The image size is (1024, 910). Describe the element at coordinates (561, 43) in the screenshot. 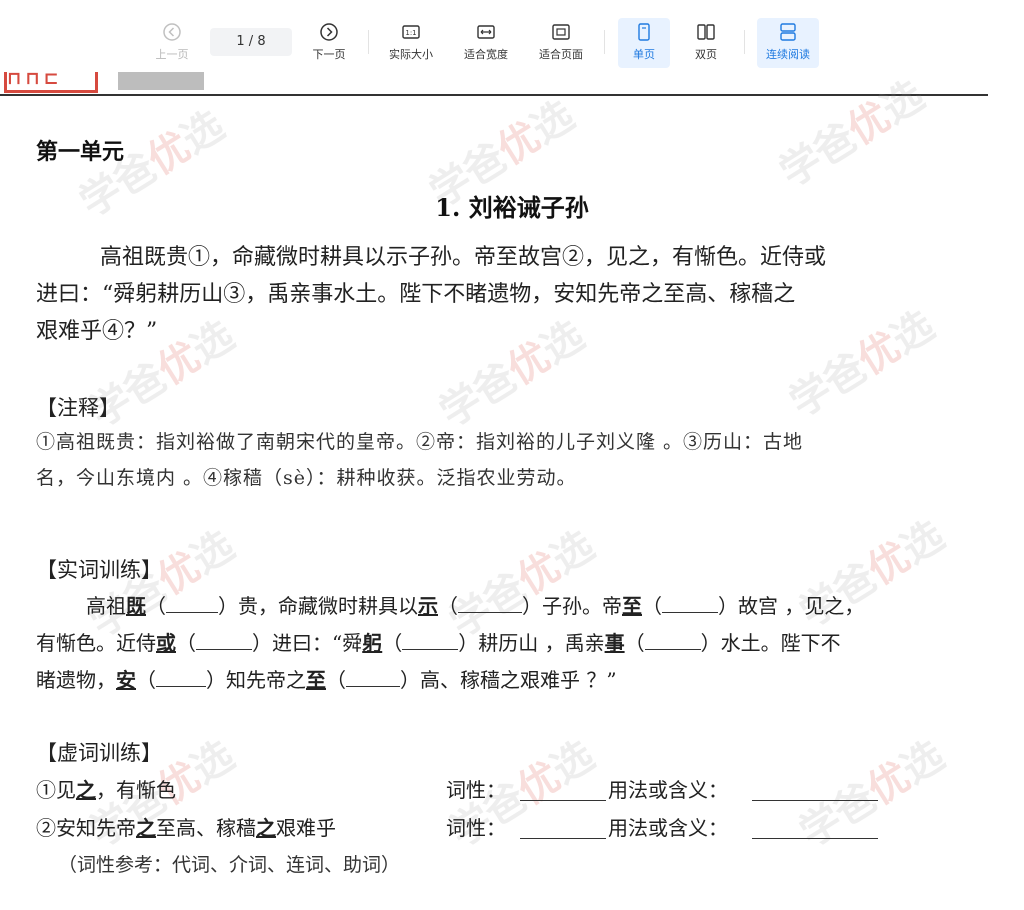

I see `fit-page-button: 适合页面` at that location.